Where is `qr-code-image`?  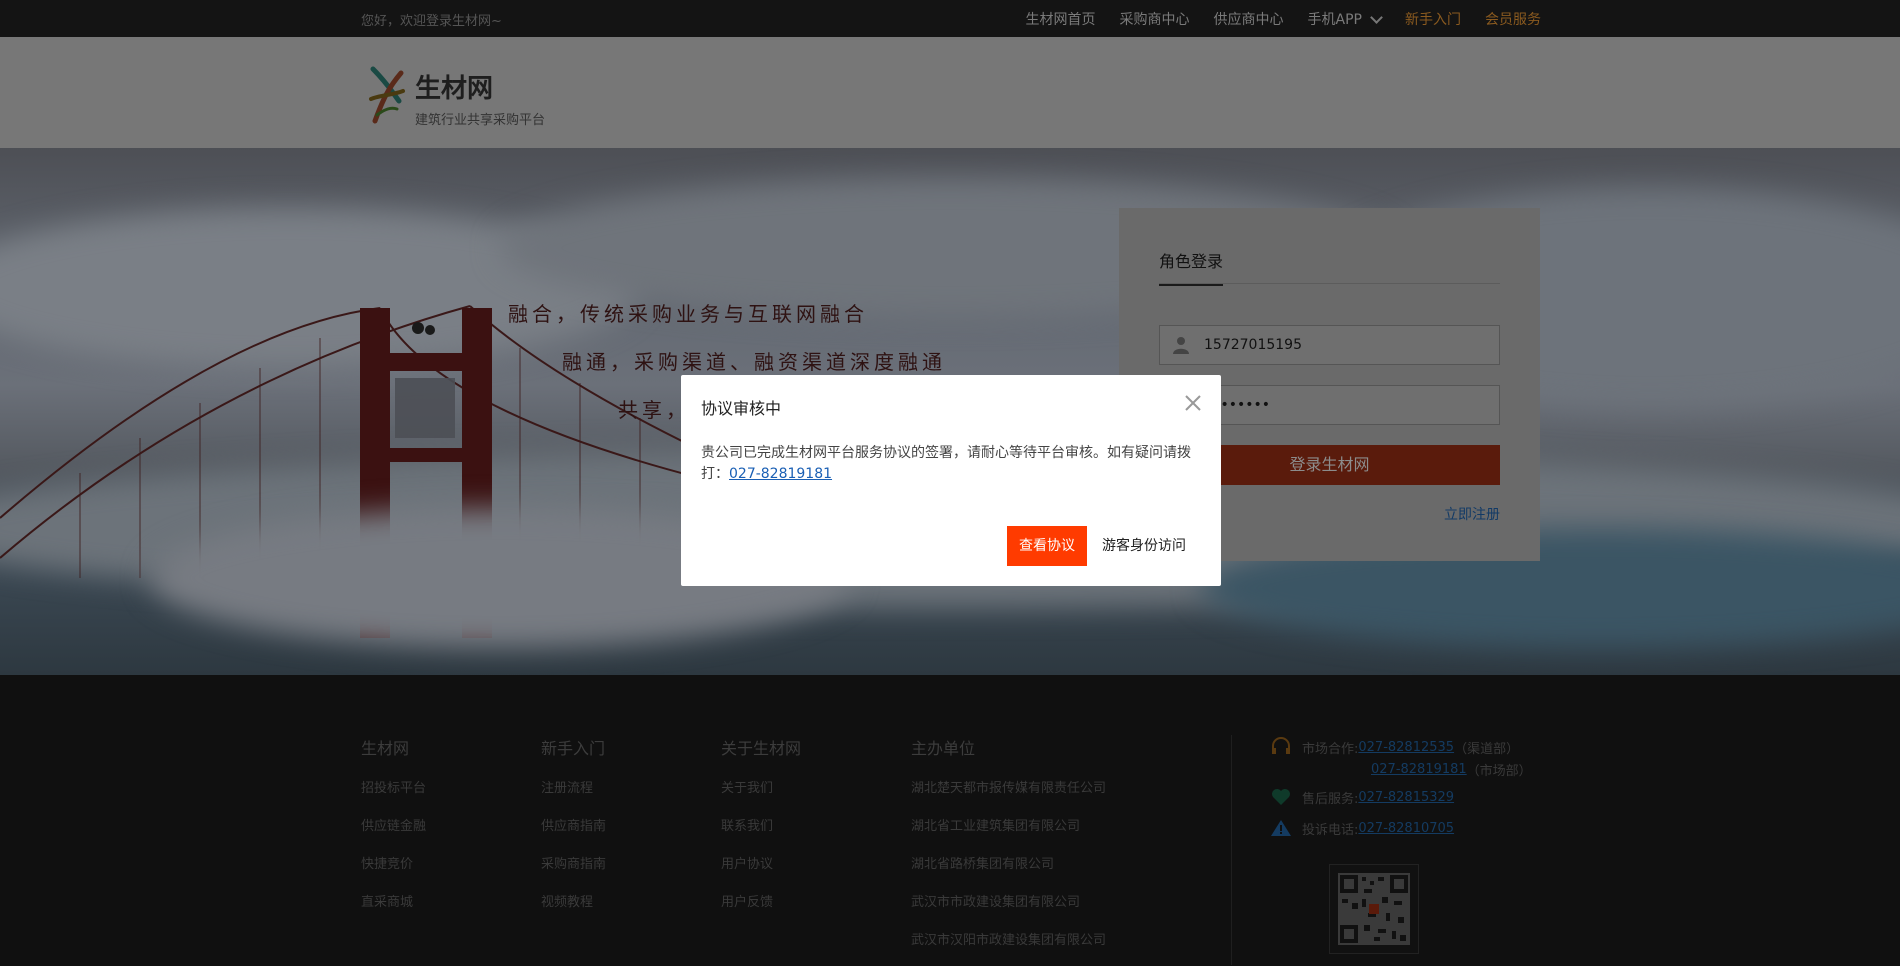 qr-code-image is located at coordinates (1374, 909).